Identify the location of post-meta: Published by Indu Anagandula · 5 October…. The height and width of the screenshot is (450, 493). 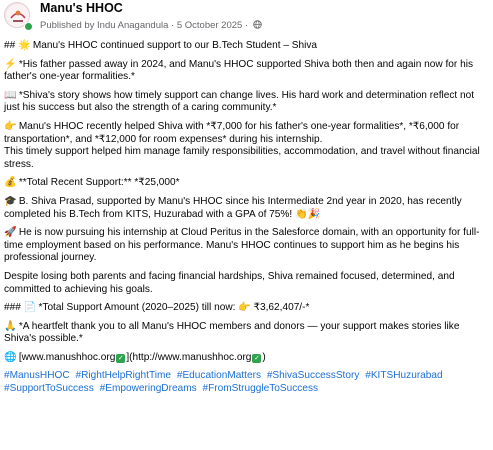
(151, 25).